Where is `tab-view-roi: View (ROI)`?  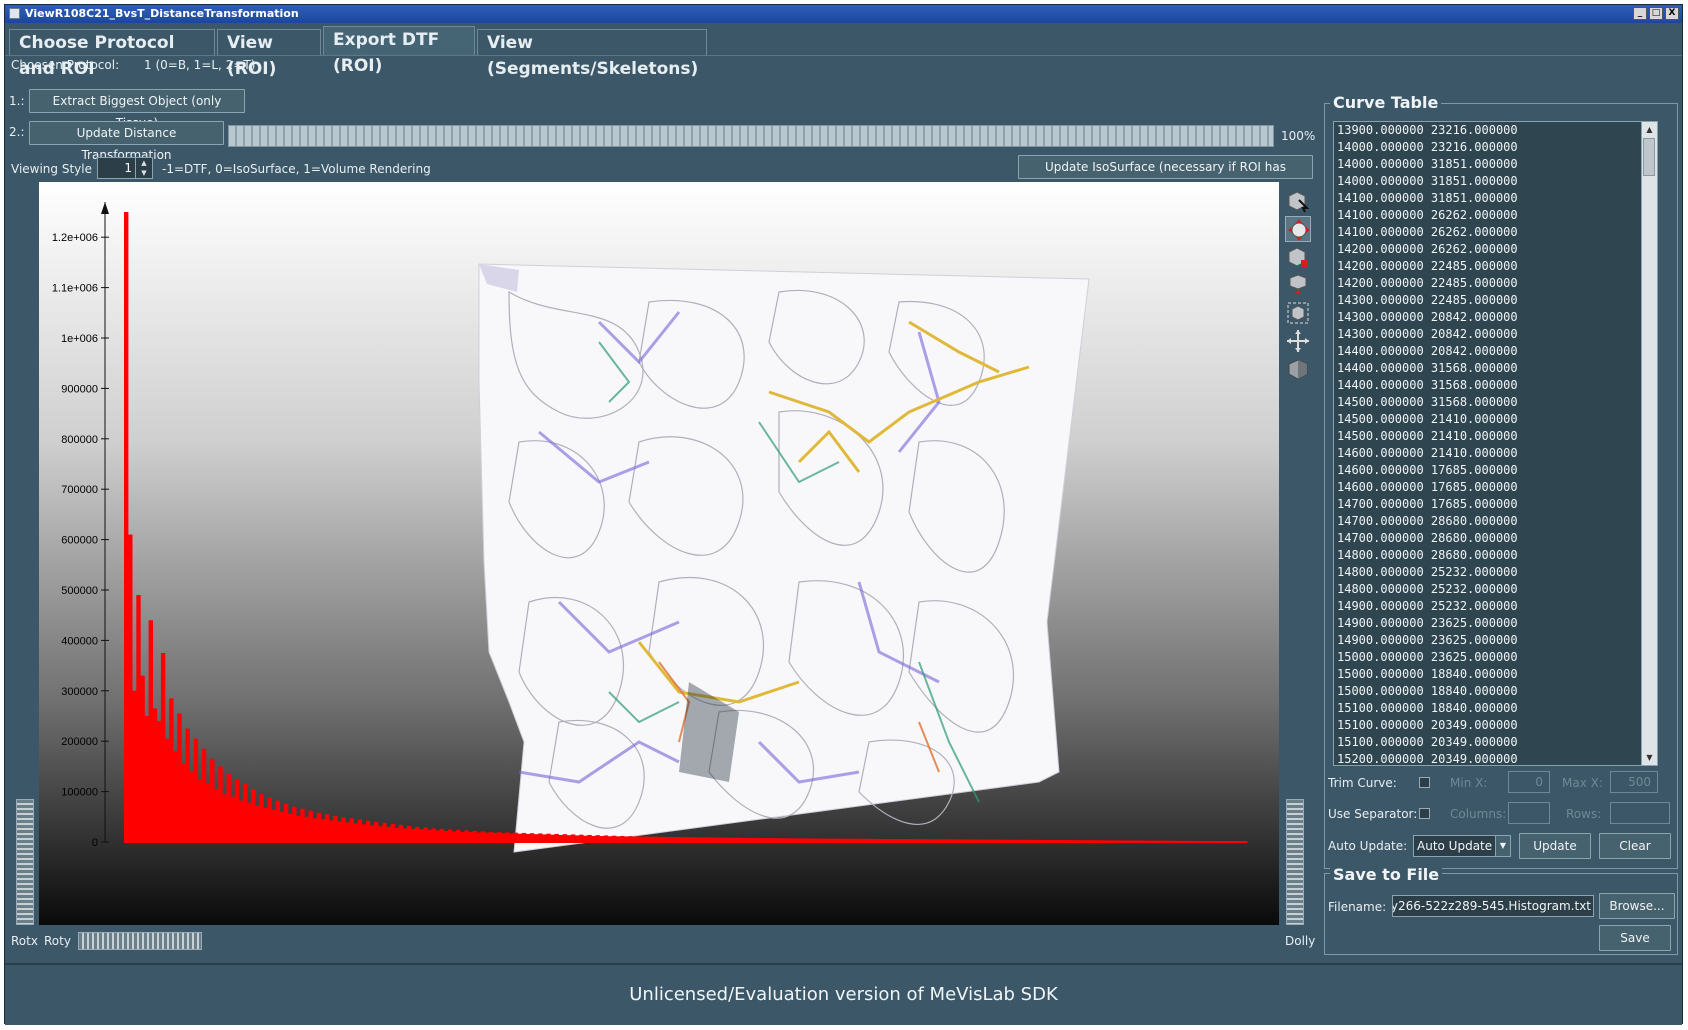
tab-view-roi: View (ROI) is located at coordinates (269, 54).